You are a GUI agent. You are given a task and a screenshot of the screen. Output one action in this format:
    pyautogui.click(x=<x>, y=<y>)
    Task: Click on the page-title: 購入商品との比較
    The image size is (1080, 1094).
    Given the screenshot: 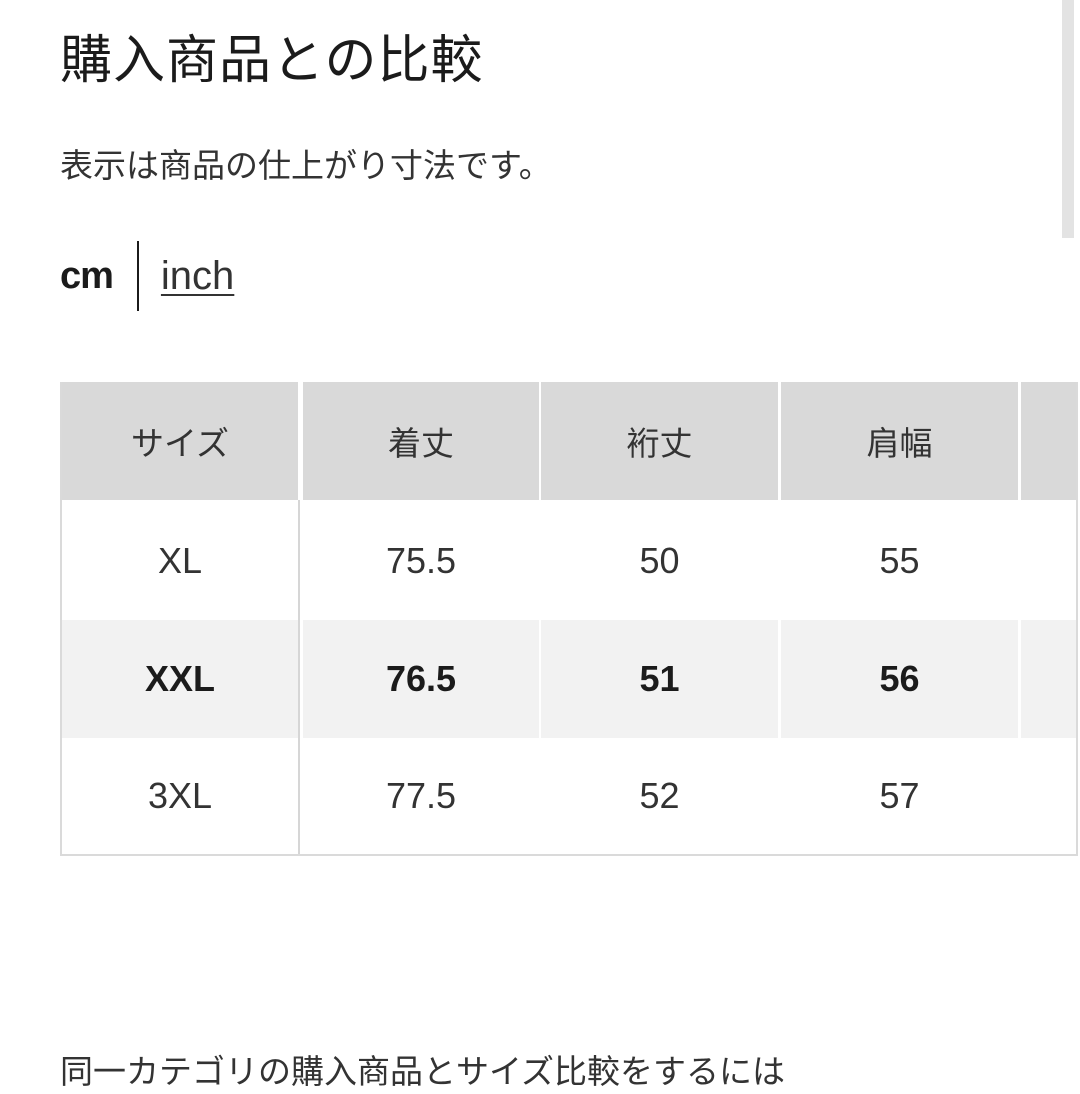 What is the action you would take?
    pyautogui.click(x=272, y=61)
    